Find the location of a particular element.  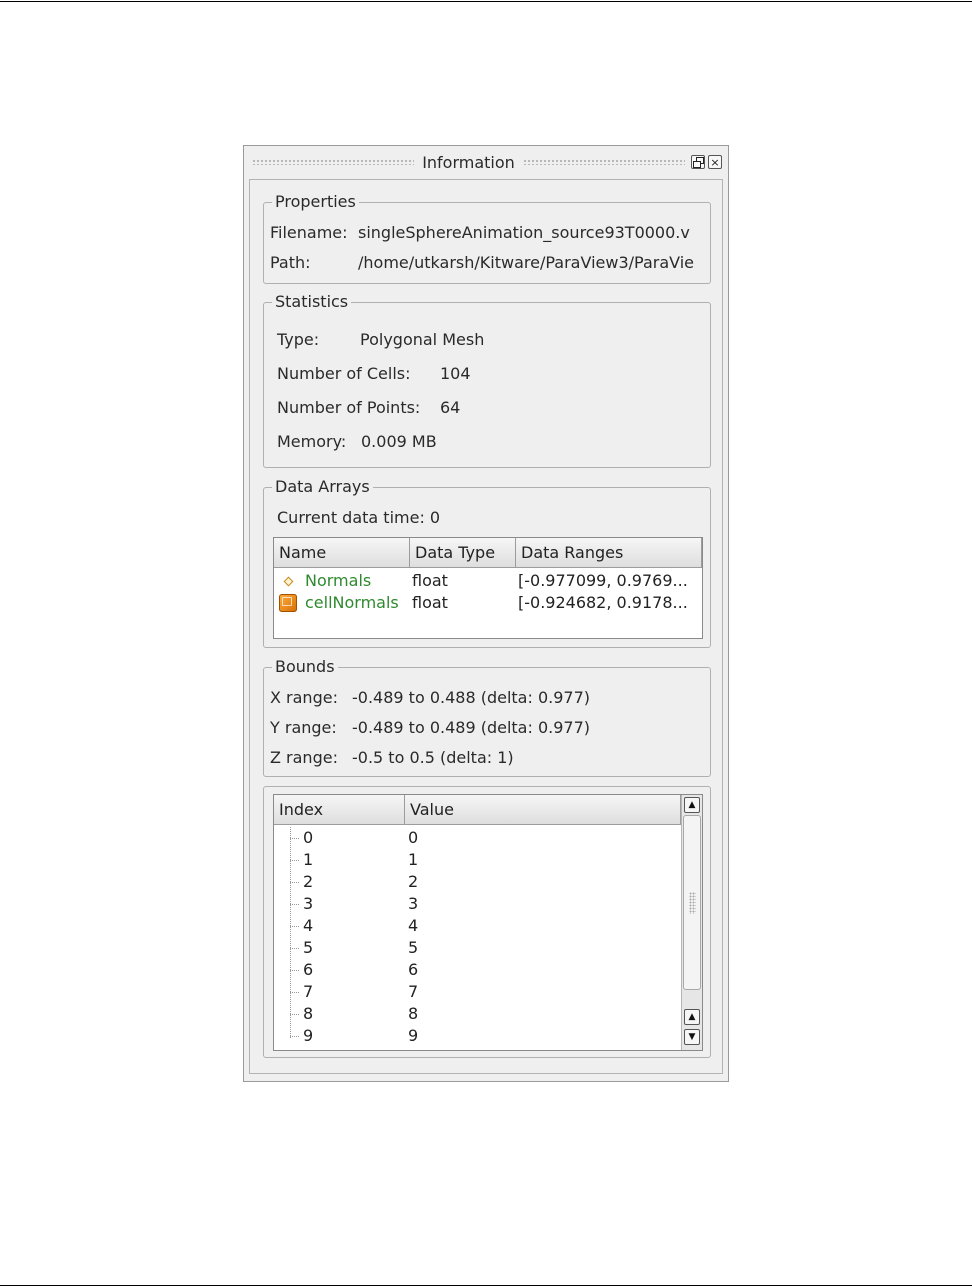

time-values-table: Index Value 0 0 1 1 2 2 3 3 4 4 5 5 6 6 7 7 8 8 9 9 ▲ ▲ ▼ is located at coordinates (488, 922).